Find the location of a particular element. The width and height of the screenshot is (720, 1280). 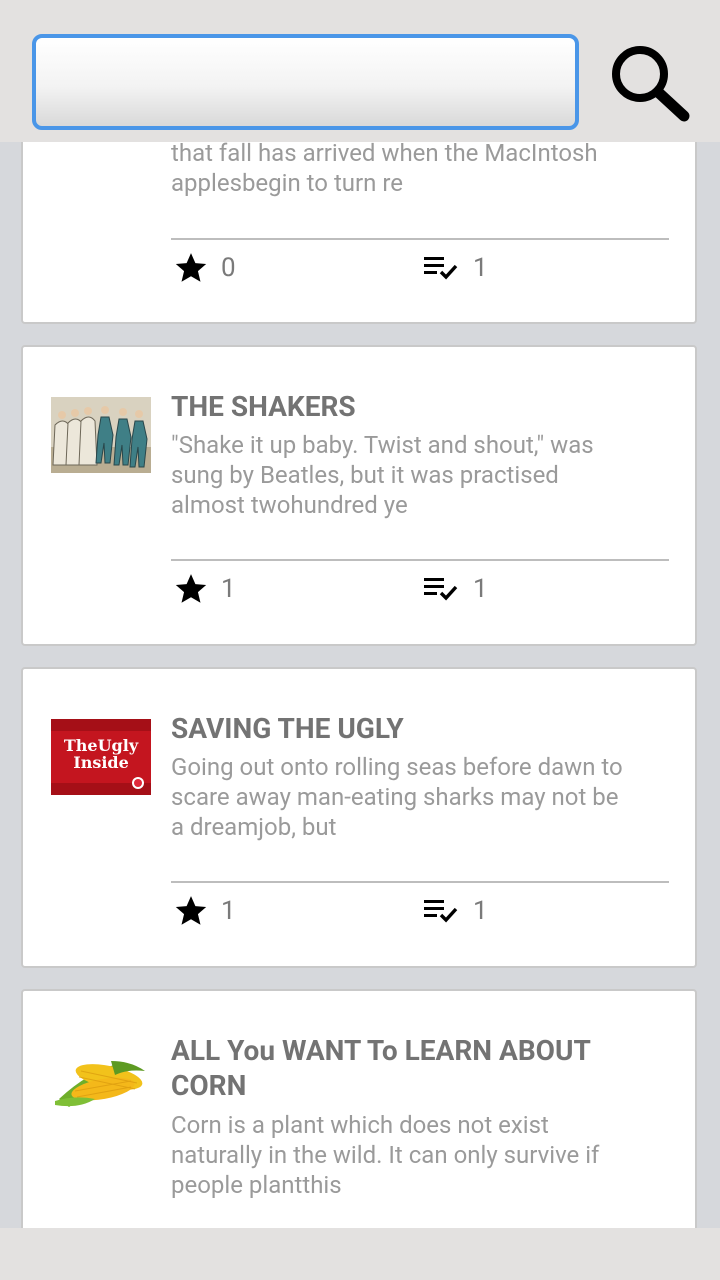

search-button is located at coordinates (648, 82).